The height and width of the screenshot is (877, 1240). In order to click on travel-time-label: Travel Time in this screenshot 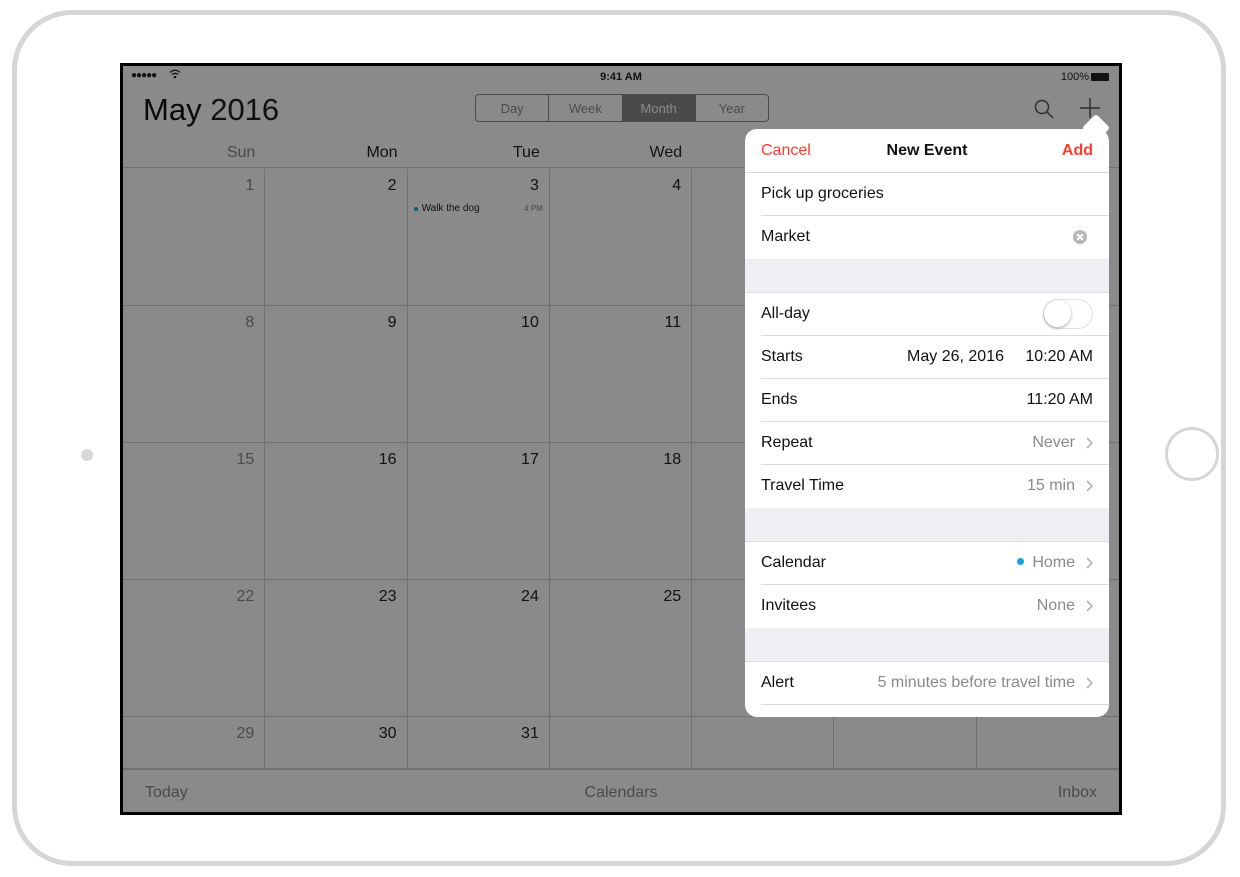, I will do `click(802, 485)`.